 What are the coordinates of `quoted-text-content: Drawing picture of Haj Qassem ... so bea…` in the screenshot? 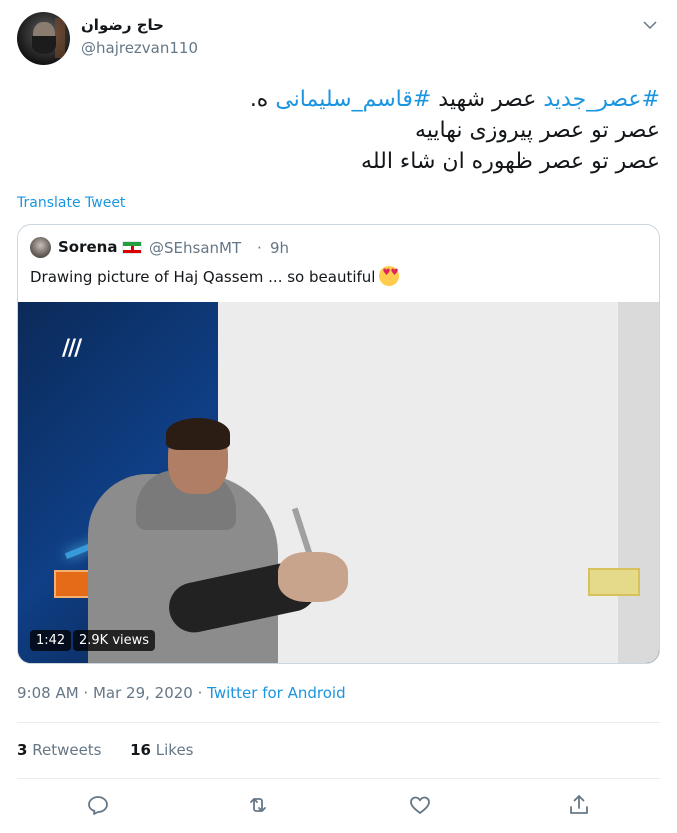 It's located at (203, 277).